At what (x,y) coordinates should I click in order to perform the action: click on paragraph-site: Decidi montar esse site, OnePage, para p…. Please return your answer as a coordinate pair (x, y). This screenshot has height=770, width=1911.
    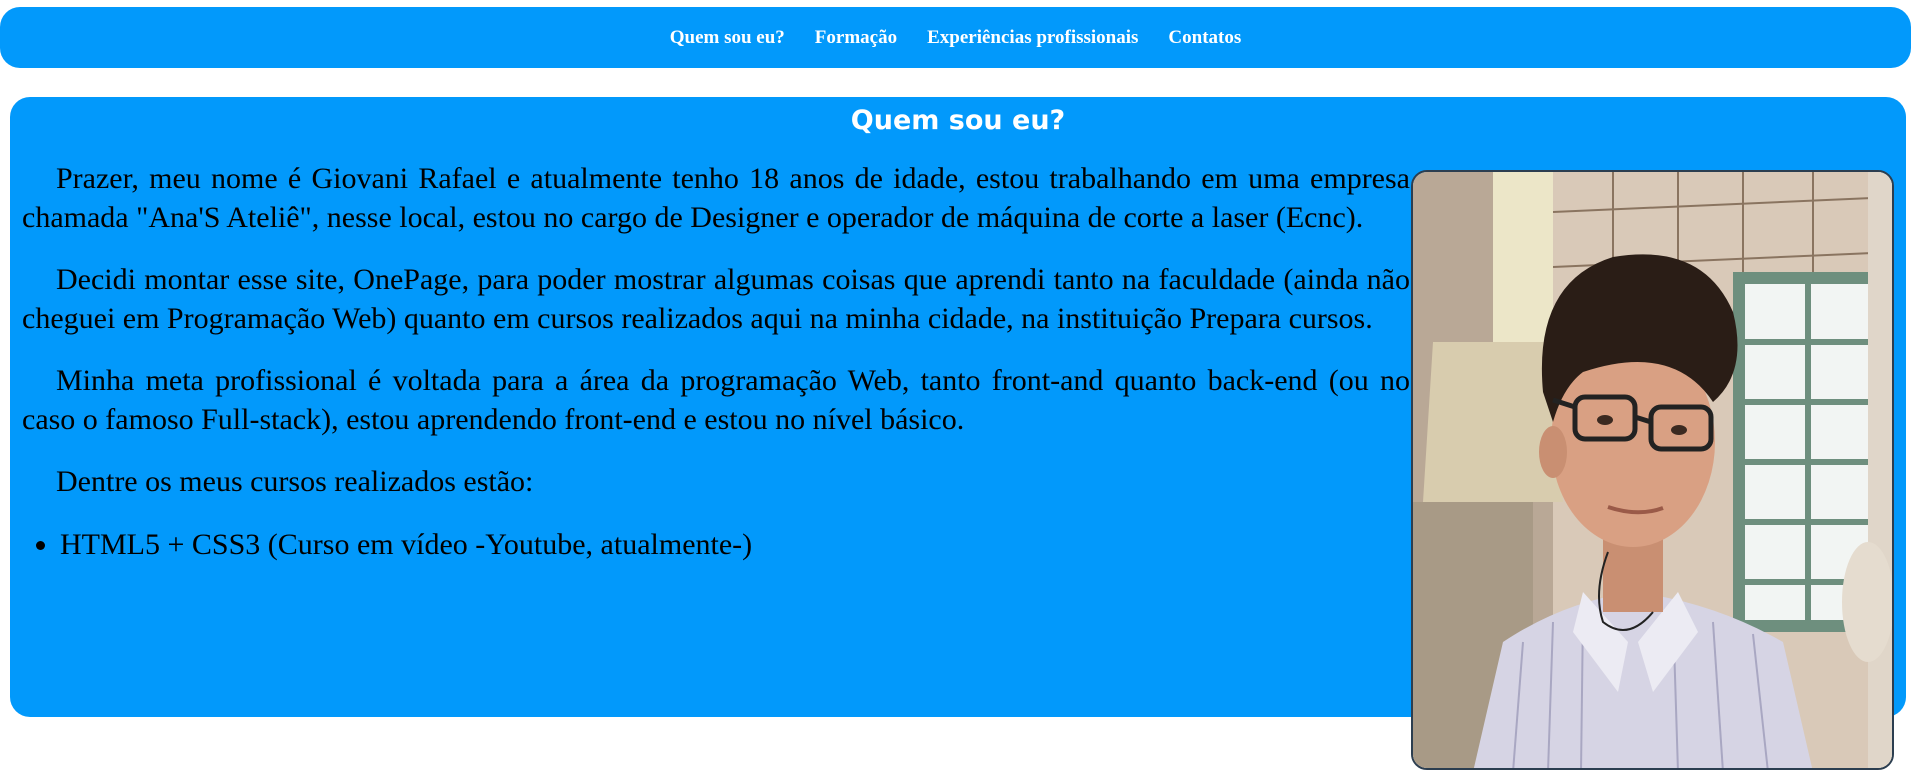
    Looking at the image, I should click on (716, 299).